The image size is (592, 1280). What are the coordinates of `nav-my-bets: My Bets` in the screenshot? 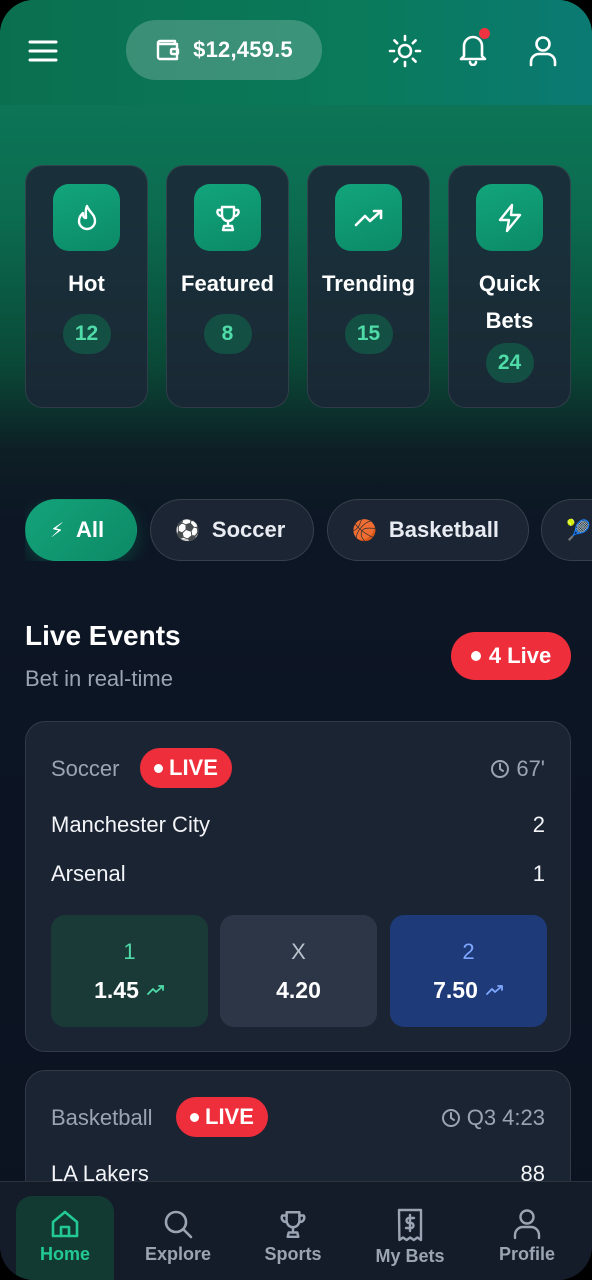 It's located at (410, 1238).